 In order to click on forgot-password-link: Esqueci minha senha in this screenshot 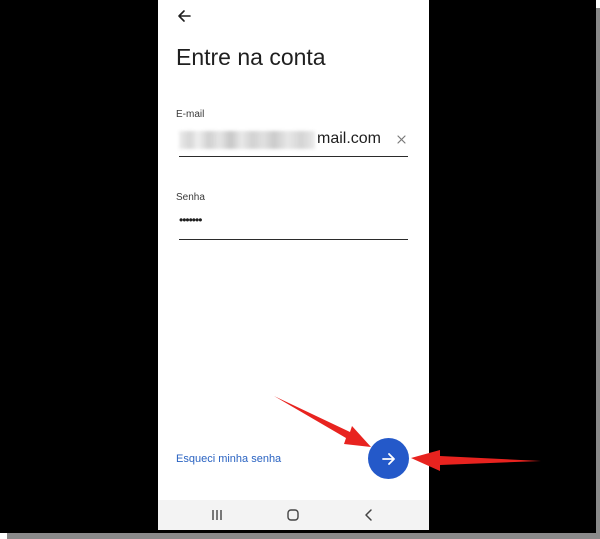, I will do `click(228, 459)`.